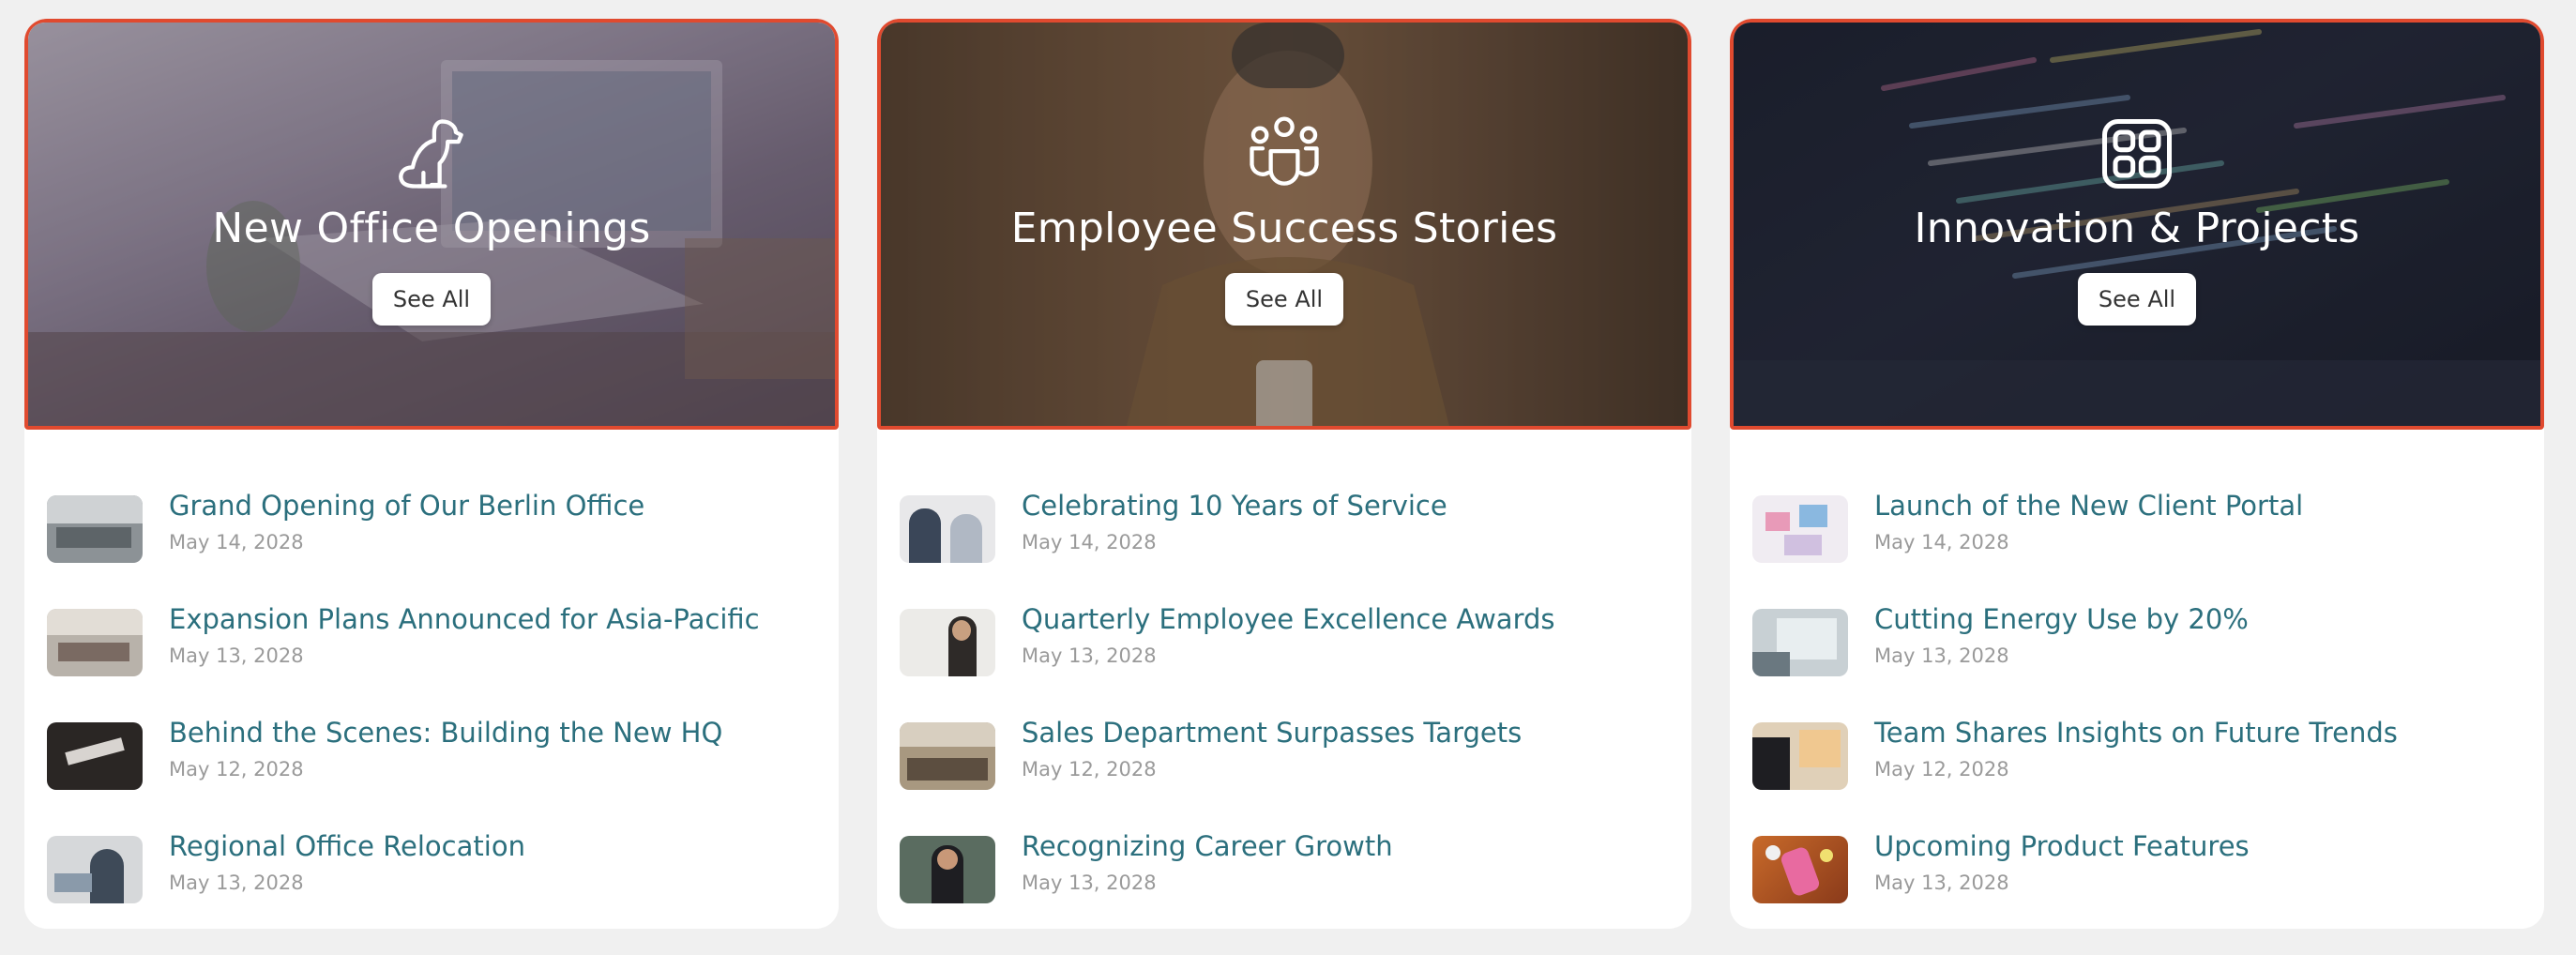  I want to click on card-title: Innovation & Projects, so click(2137, 228).